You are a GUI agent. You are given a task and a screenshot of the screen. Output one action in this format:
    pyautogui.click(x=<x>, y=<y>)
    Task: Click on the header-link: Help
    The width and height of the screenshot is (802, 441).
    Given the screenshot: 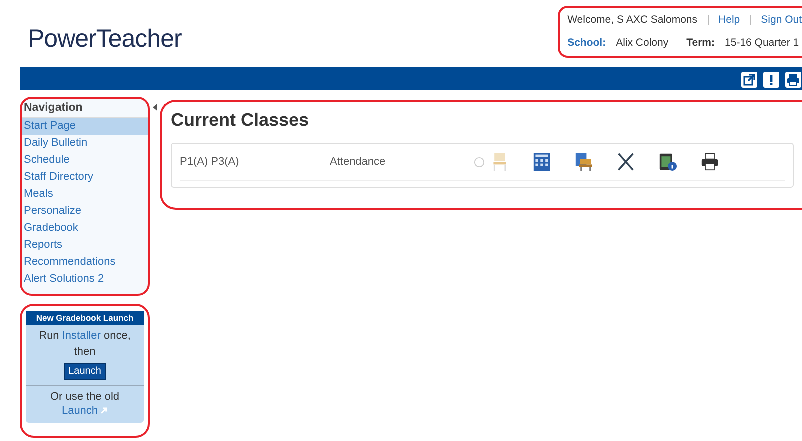 What is the action you would take?
    pyautogui.click(x=729, y=20)
    